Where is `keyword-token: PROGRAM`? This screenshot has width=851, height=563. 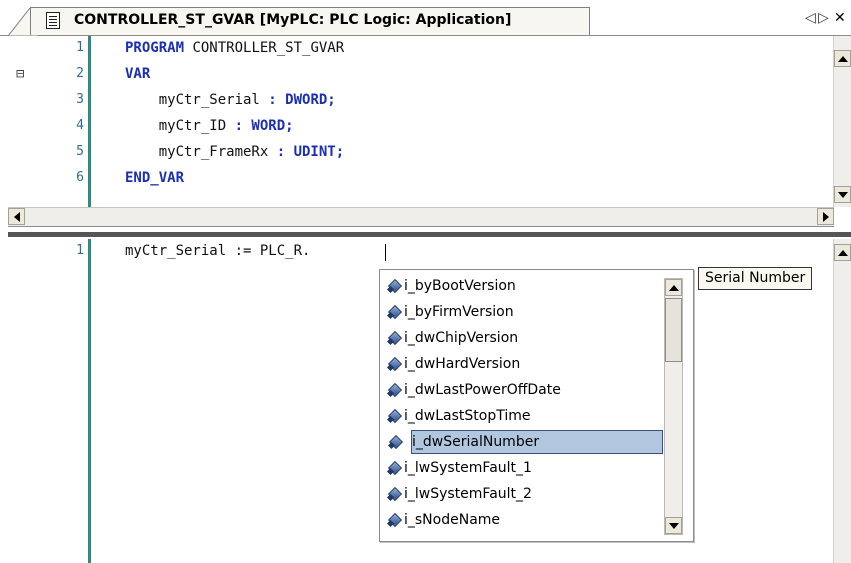
keyword-token: PROGRAM is located at coordinates (155, 48).